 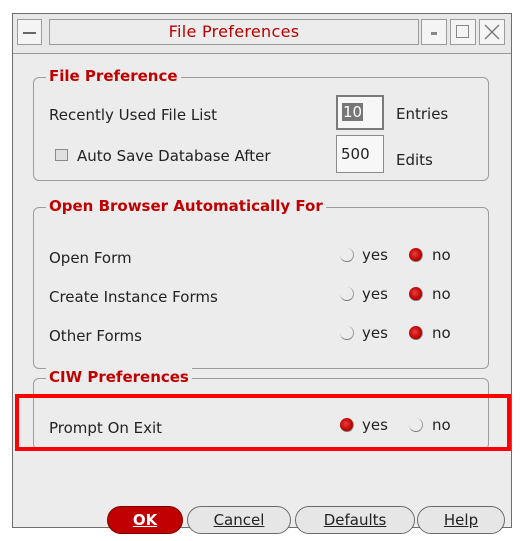 I want to click on window-menu-icon, so click(x=29, y=32).